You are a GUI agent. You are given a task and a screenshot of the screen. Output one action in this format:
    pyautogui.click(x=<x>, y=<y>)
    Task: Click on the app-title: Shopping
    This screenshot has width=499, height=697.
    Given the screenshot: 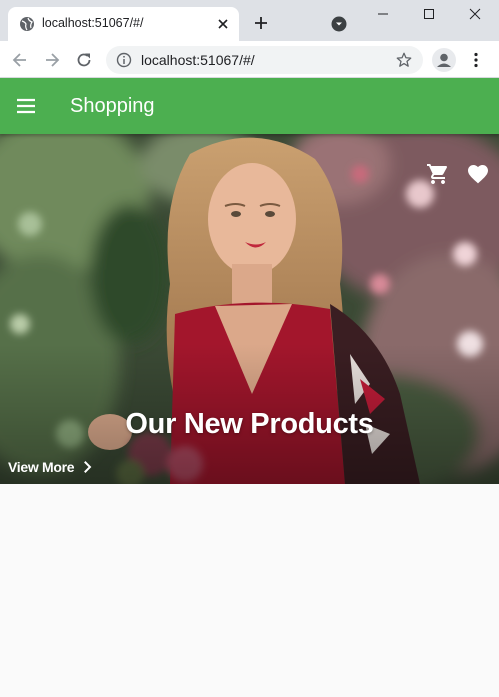 What is the action you would take?
    pyautogui.click(x=112, y=106)
    